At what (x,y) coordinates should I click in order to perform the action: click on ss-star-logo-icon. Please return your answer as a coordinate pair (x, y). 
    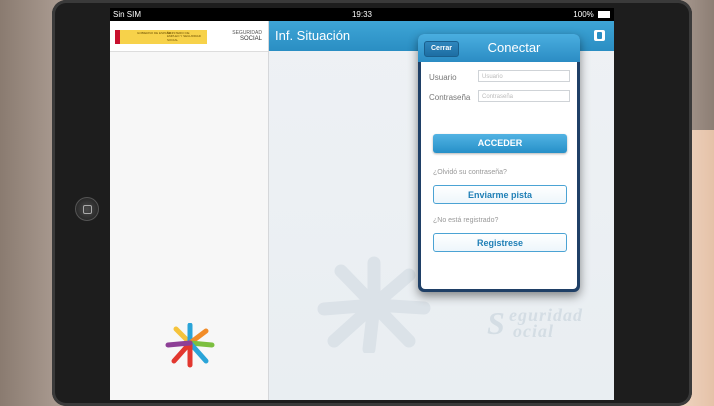
    Looking at the image, I should click on (190, 345).